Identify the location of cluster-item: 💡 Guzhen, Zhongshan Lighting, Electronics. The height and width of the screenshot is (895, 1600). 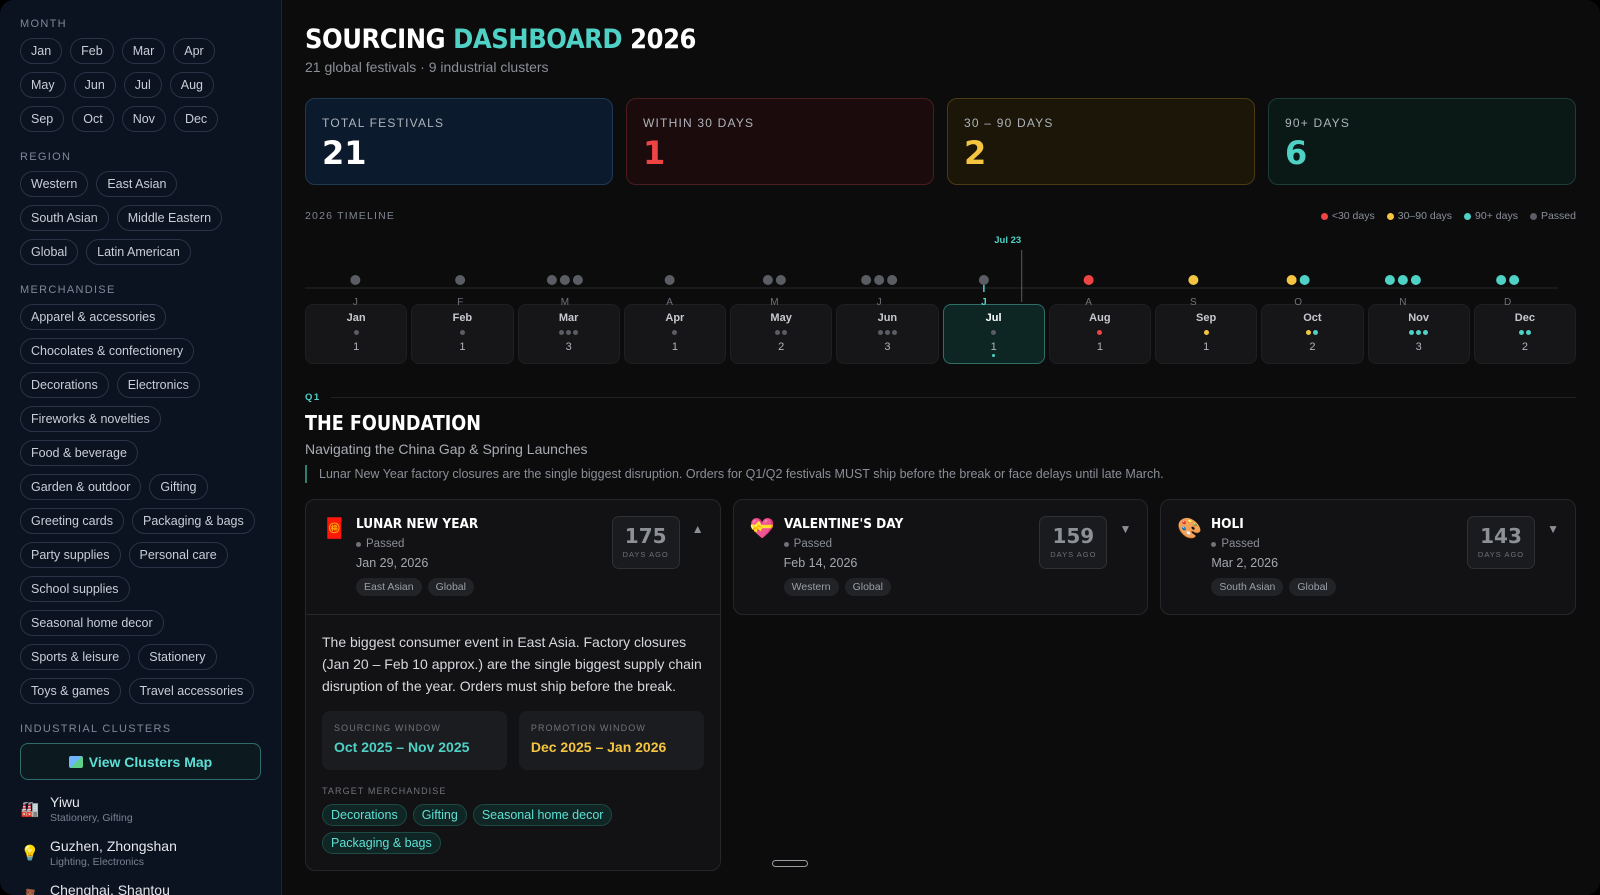
(140, 853).